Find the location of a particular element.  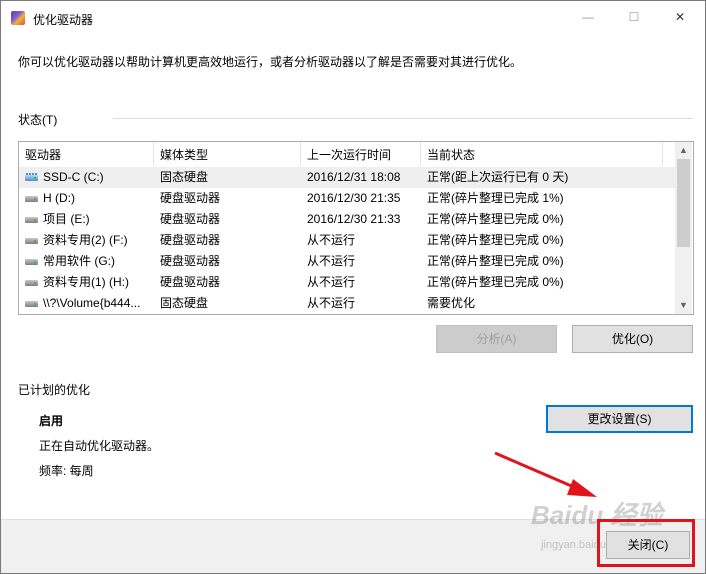

close-button: 关闭(C) is located at coordinates (648, 545).